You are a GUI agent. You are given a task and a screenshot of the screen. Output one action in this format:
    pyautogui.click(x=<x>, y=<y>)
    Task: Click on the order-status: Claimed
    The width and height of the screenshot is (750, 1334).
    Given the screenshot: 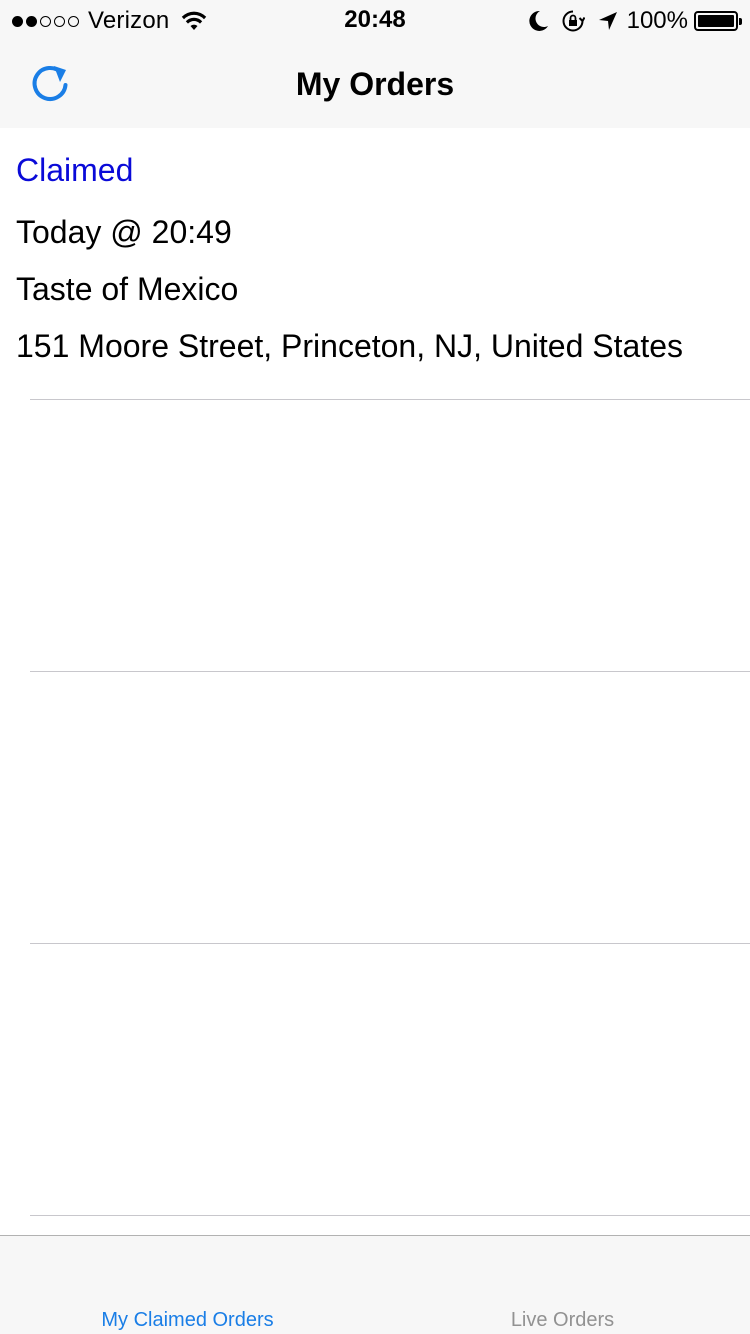 What is the action you would take?
    pyautogui.click(x=75, y=170)
    